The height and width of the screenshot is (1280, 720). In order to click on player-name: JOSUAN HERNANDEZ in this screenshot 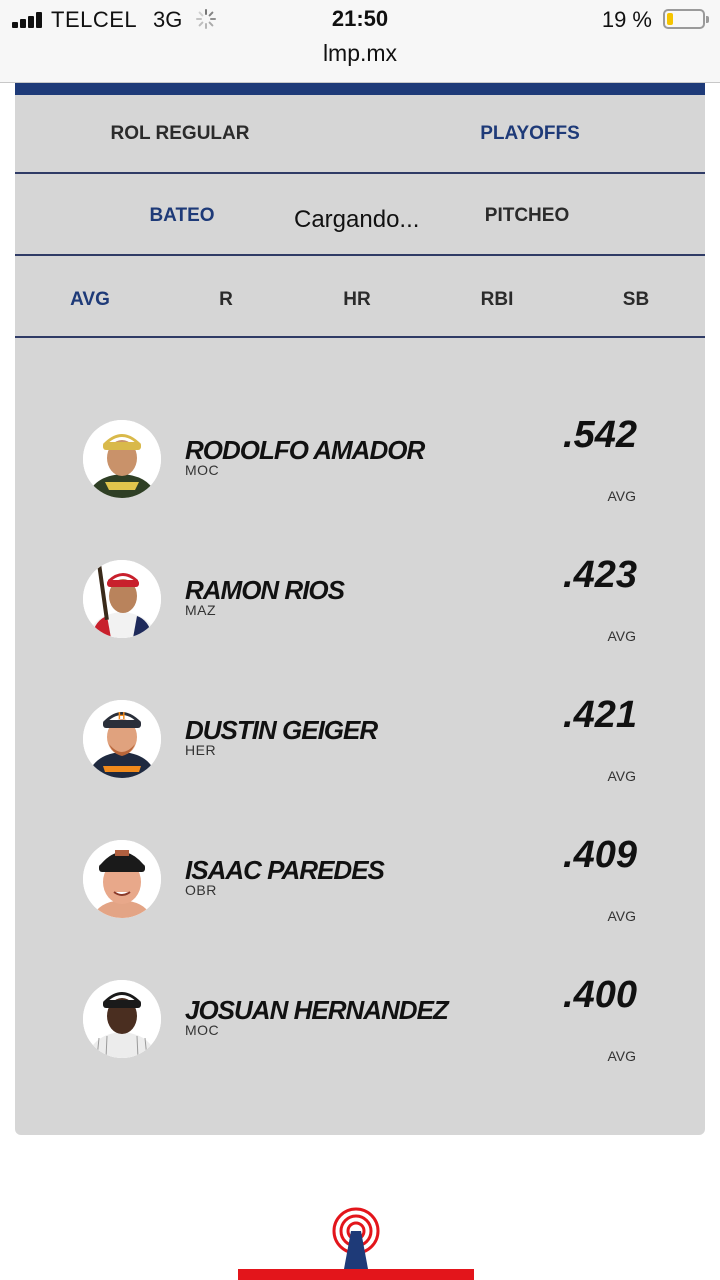, I will do `click(317, 1010)`.